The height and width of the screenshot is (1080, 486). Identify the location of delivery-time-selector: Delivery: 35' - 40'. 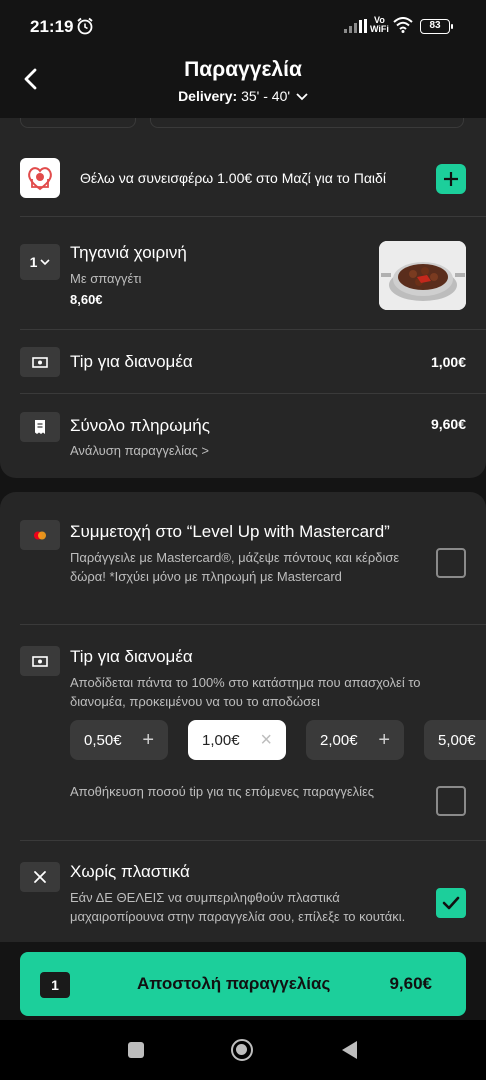
(243, 96).